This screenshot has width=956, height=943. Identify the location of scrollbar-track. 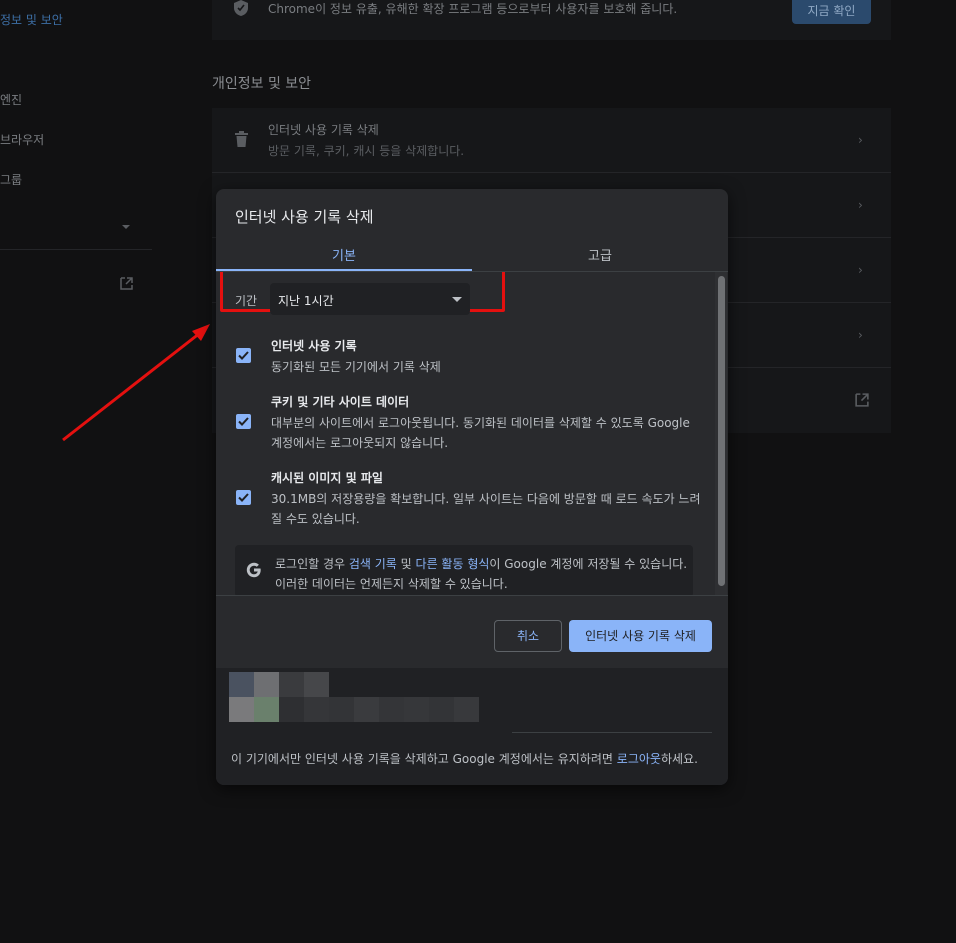
(721, 433).